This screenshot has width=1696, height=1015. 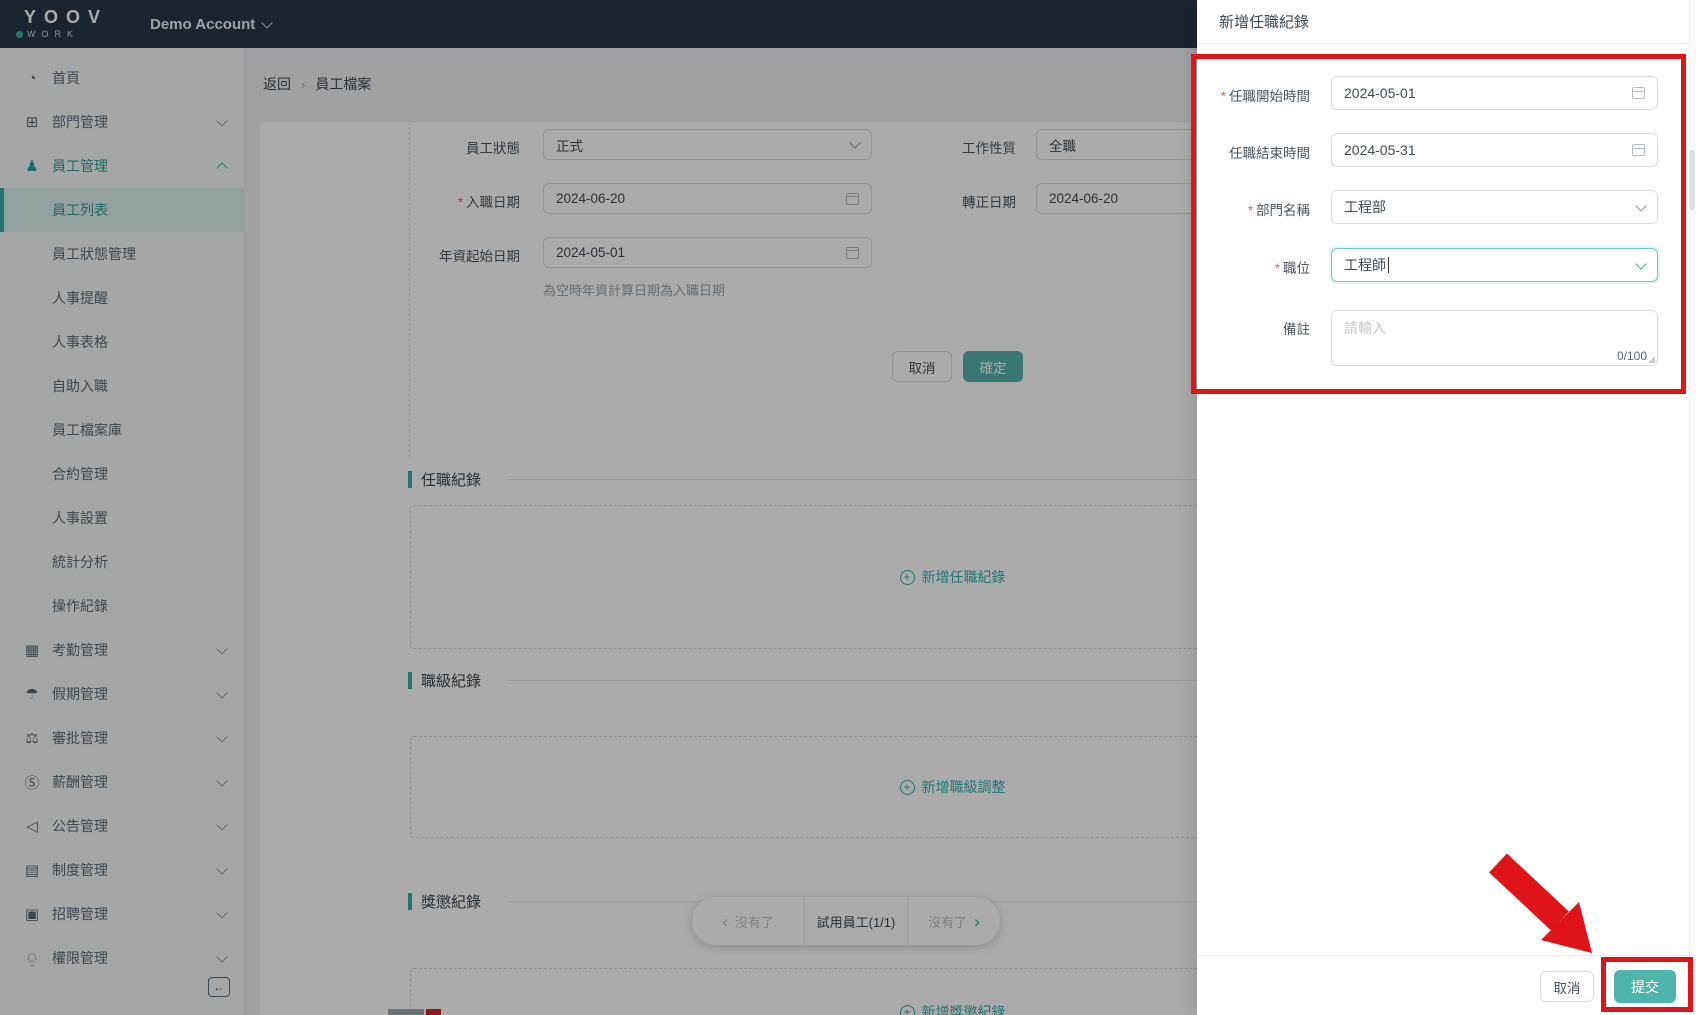 What do you see at coordinates (1388, 265) in the screenshot?
I see `text-cursor` at bounding box center [1388, 265].